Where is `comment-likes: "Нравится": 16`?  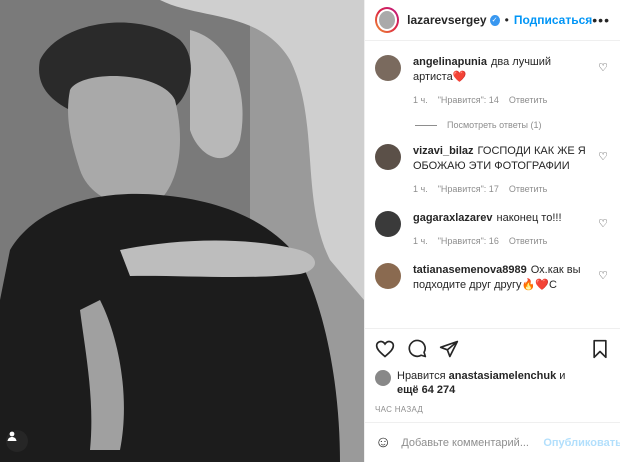 comment-likes: "Нравится": 16 is located at coordinates (468, 241).